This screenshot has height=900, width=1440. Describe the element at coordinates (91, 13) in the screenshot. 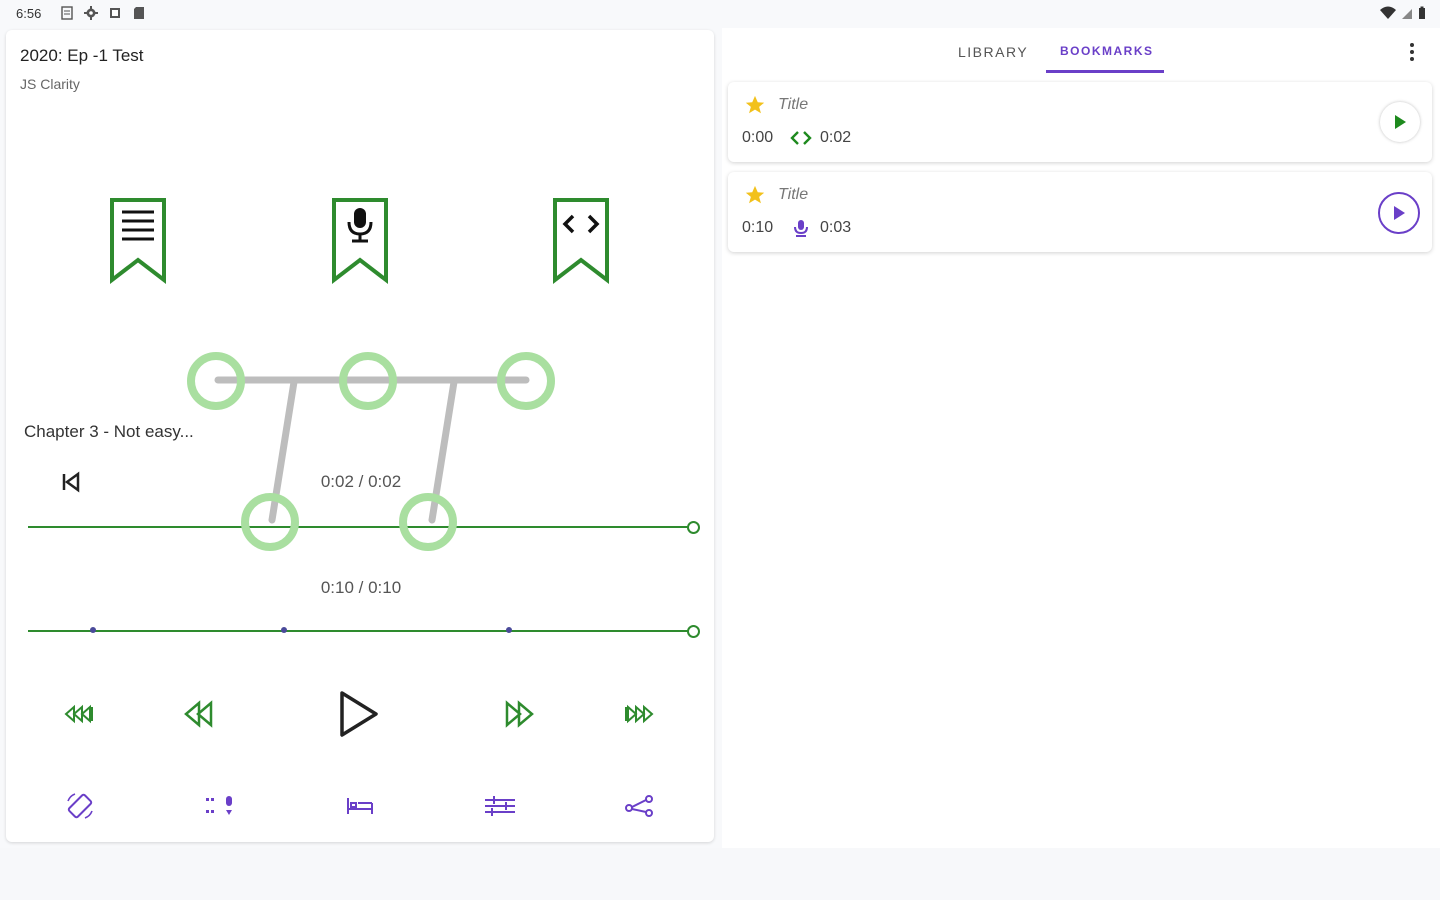

I see `settings-icon` at that location.